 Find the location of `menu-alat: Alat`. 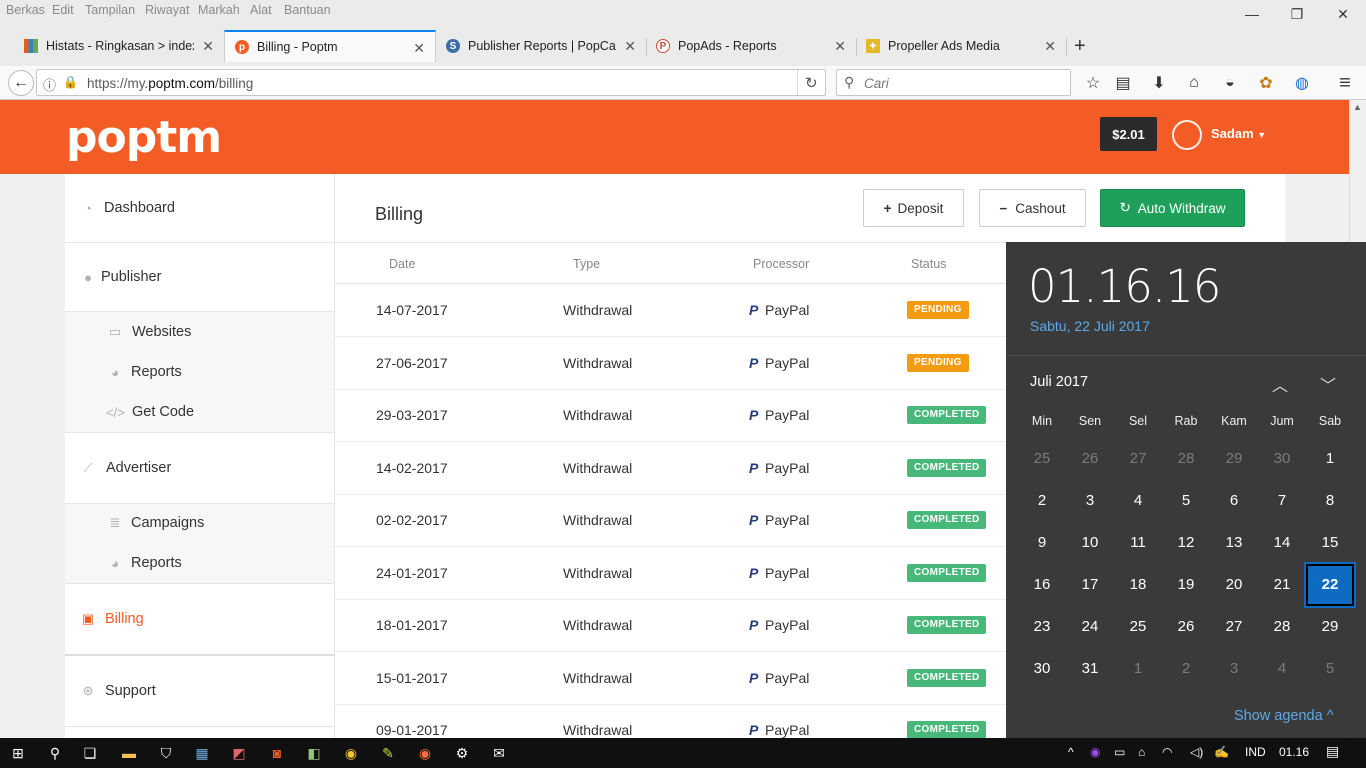

menu-alat: Alat is located at coordinates (261, 10).